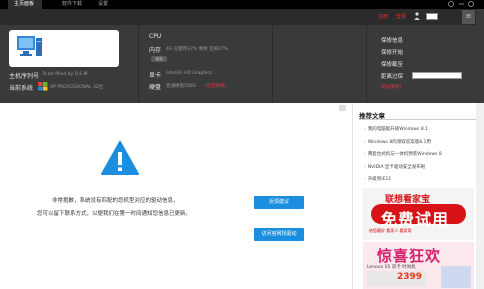  I want to click on advertisement-banner: 联想看家宝 免费试用 给您最好 看家人 看家用, so click(418, 214).